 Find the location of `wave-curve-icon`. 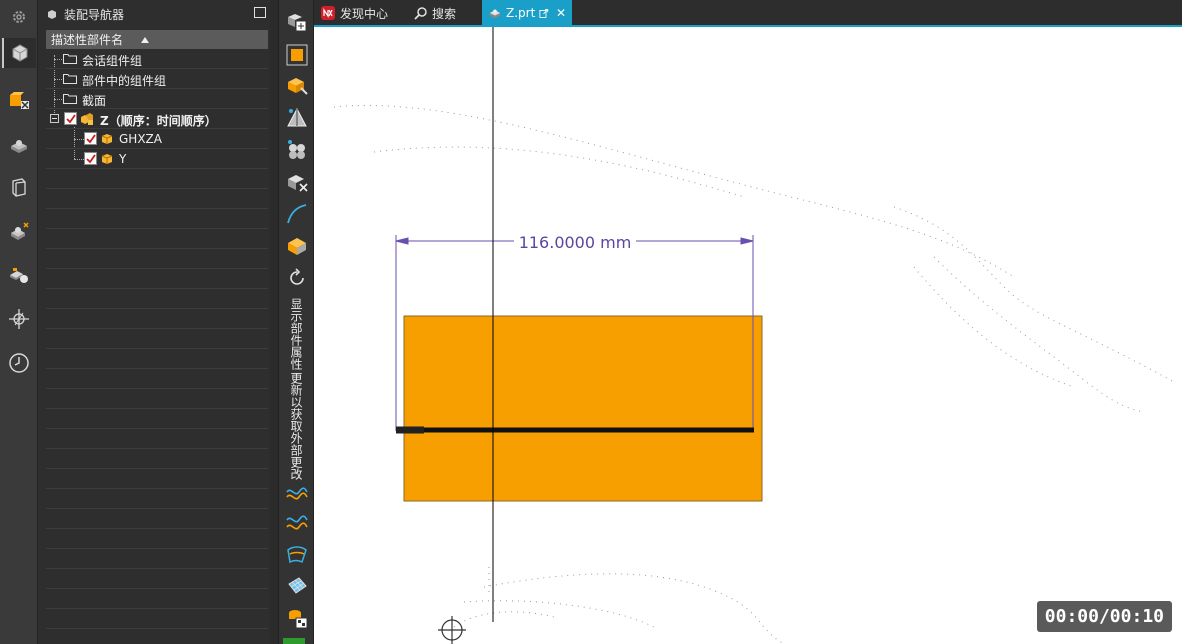

wave-curve-icon is located at coordinates (297, 492).